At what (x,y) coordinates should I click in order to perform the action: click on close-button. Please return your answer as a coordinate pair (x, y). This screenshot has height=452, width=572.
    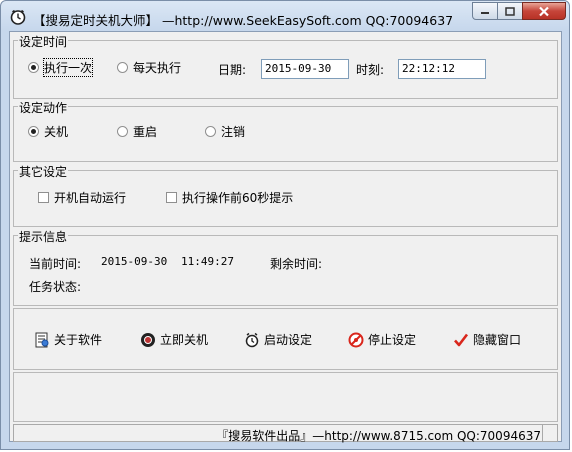
    Looking at the image, I should click on (544, 11).